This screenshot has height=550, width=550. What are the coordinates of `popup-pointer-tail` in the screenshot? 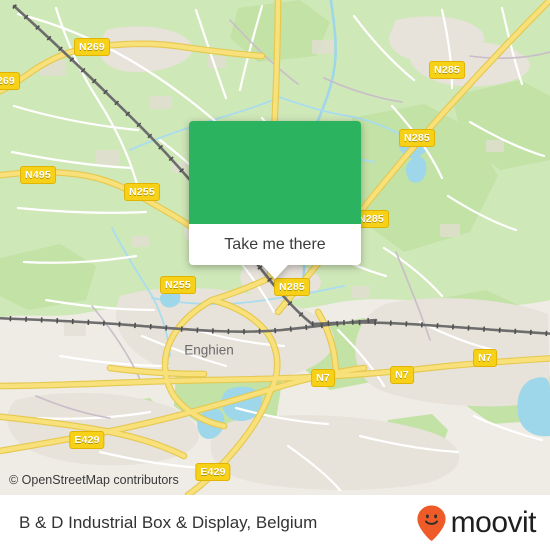 It's located at (275, 272).